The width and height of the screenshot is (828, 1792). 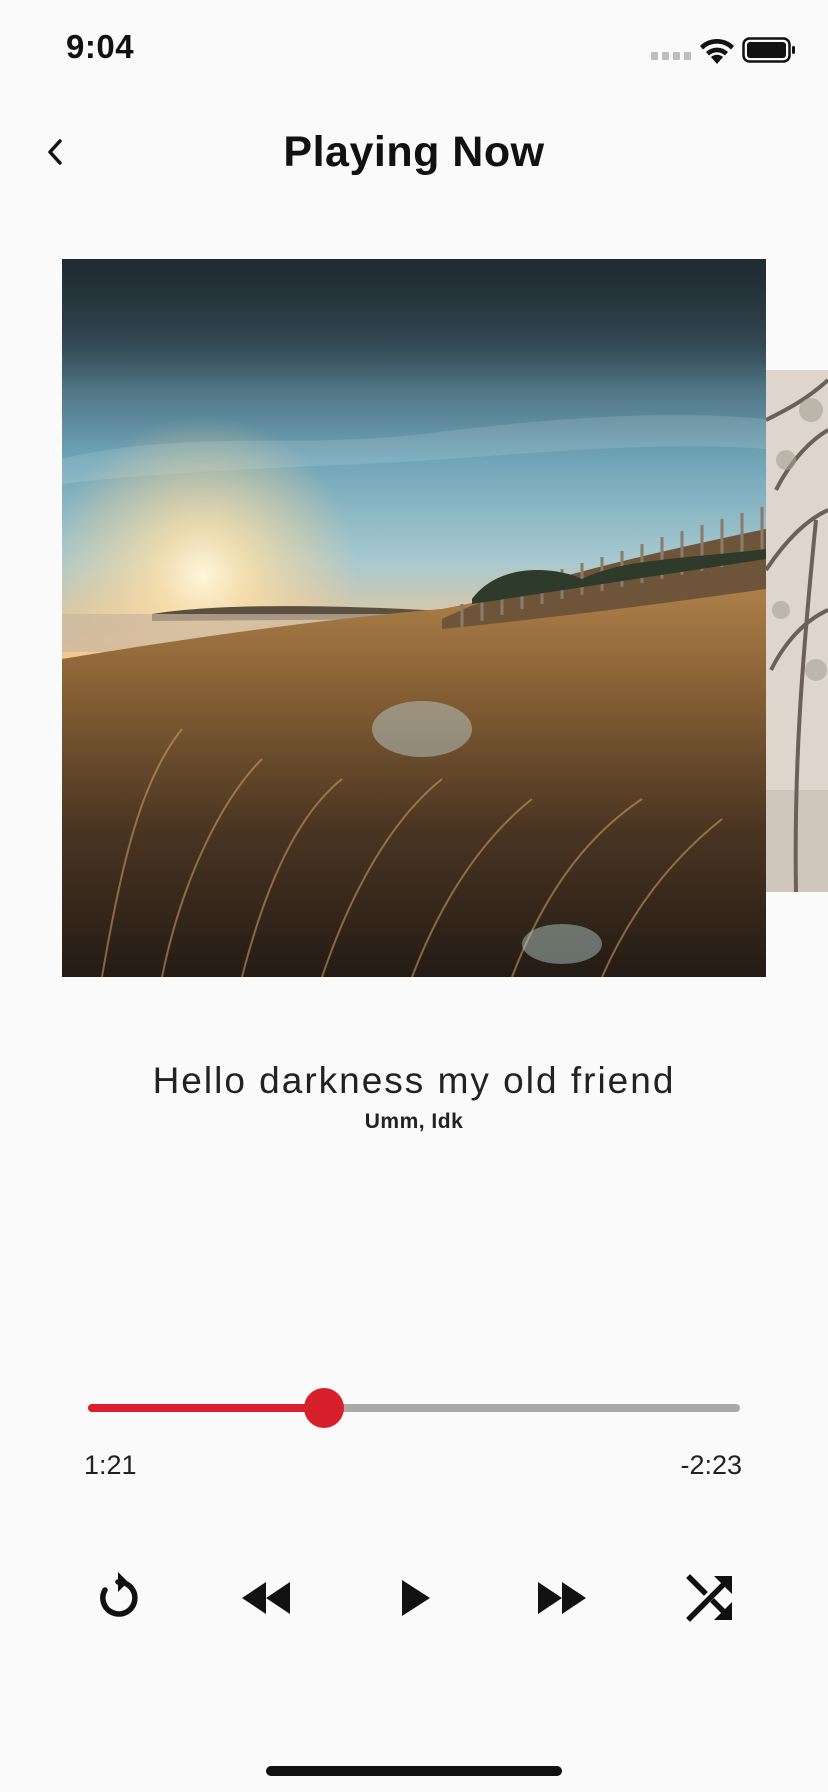 I want to click on remaining-time: -2:23, so click(x=711, y=1465).